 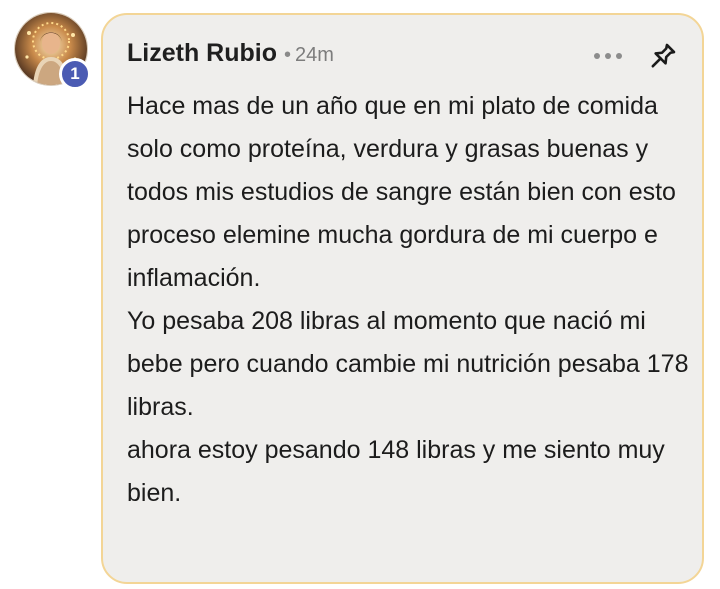 I want to click on pin-icon, so click(x=662, y=57).